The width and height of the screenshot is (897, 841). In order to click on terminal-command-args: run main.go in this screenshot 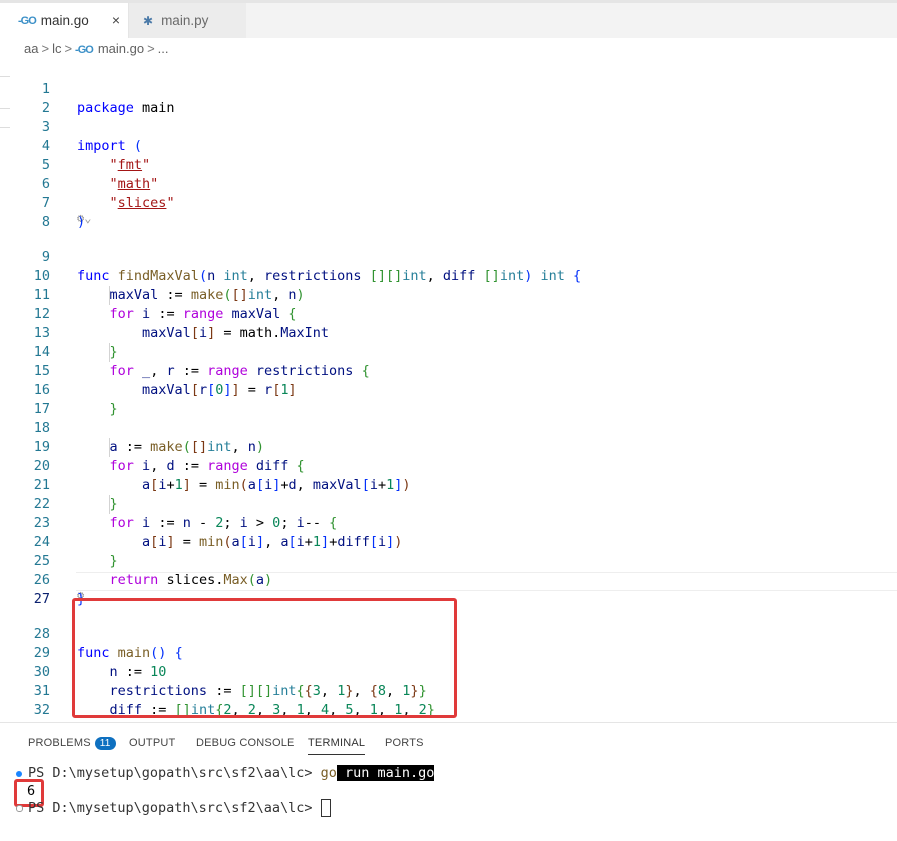, I will do `click(385, 773)`.